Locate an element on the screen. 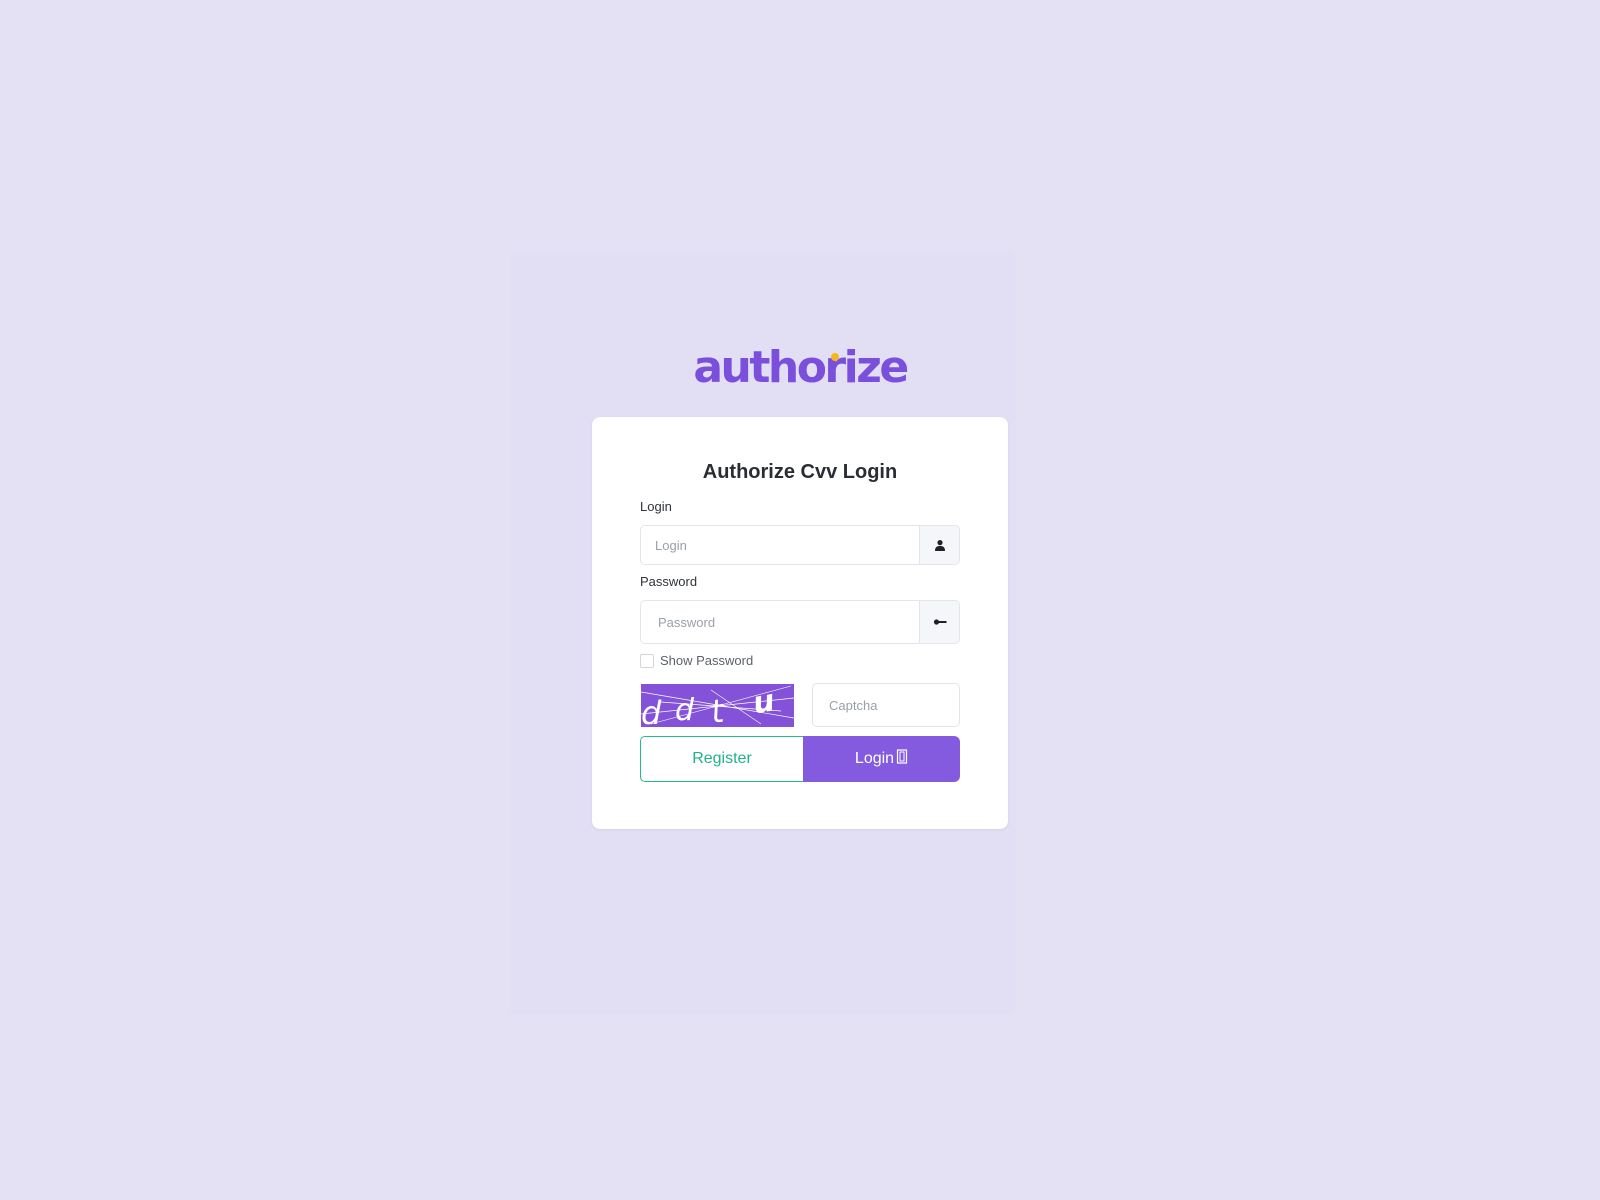 This screenshot has height=1200, width=1600. login-button: Login is located at coordinates (881, 759).